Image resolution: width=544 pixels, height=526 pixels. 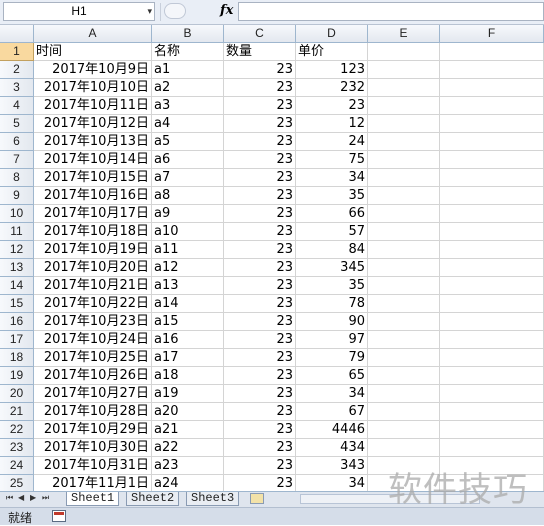 What do you see at coordinates (17, 124) in the screenshot?
I see `row-header: 5` at bounding box center [17, 124].